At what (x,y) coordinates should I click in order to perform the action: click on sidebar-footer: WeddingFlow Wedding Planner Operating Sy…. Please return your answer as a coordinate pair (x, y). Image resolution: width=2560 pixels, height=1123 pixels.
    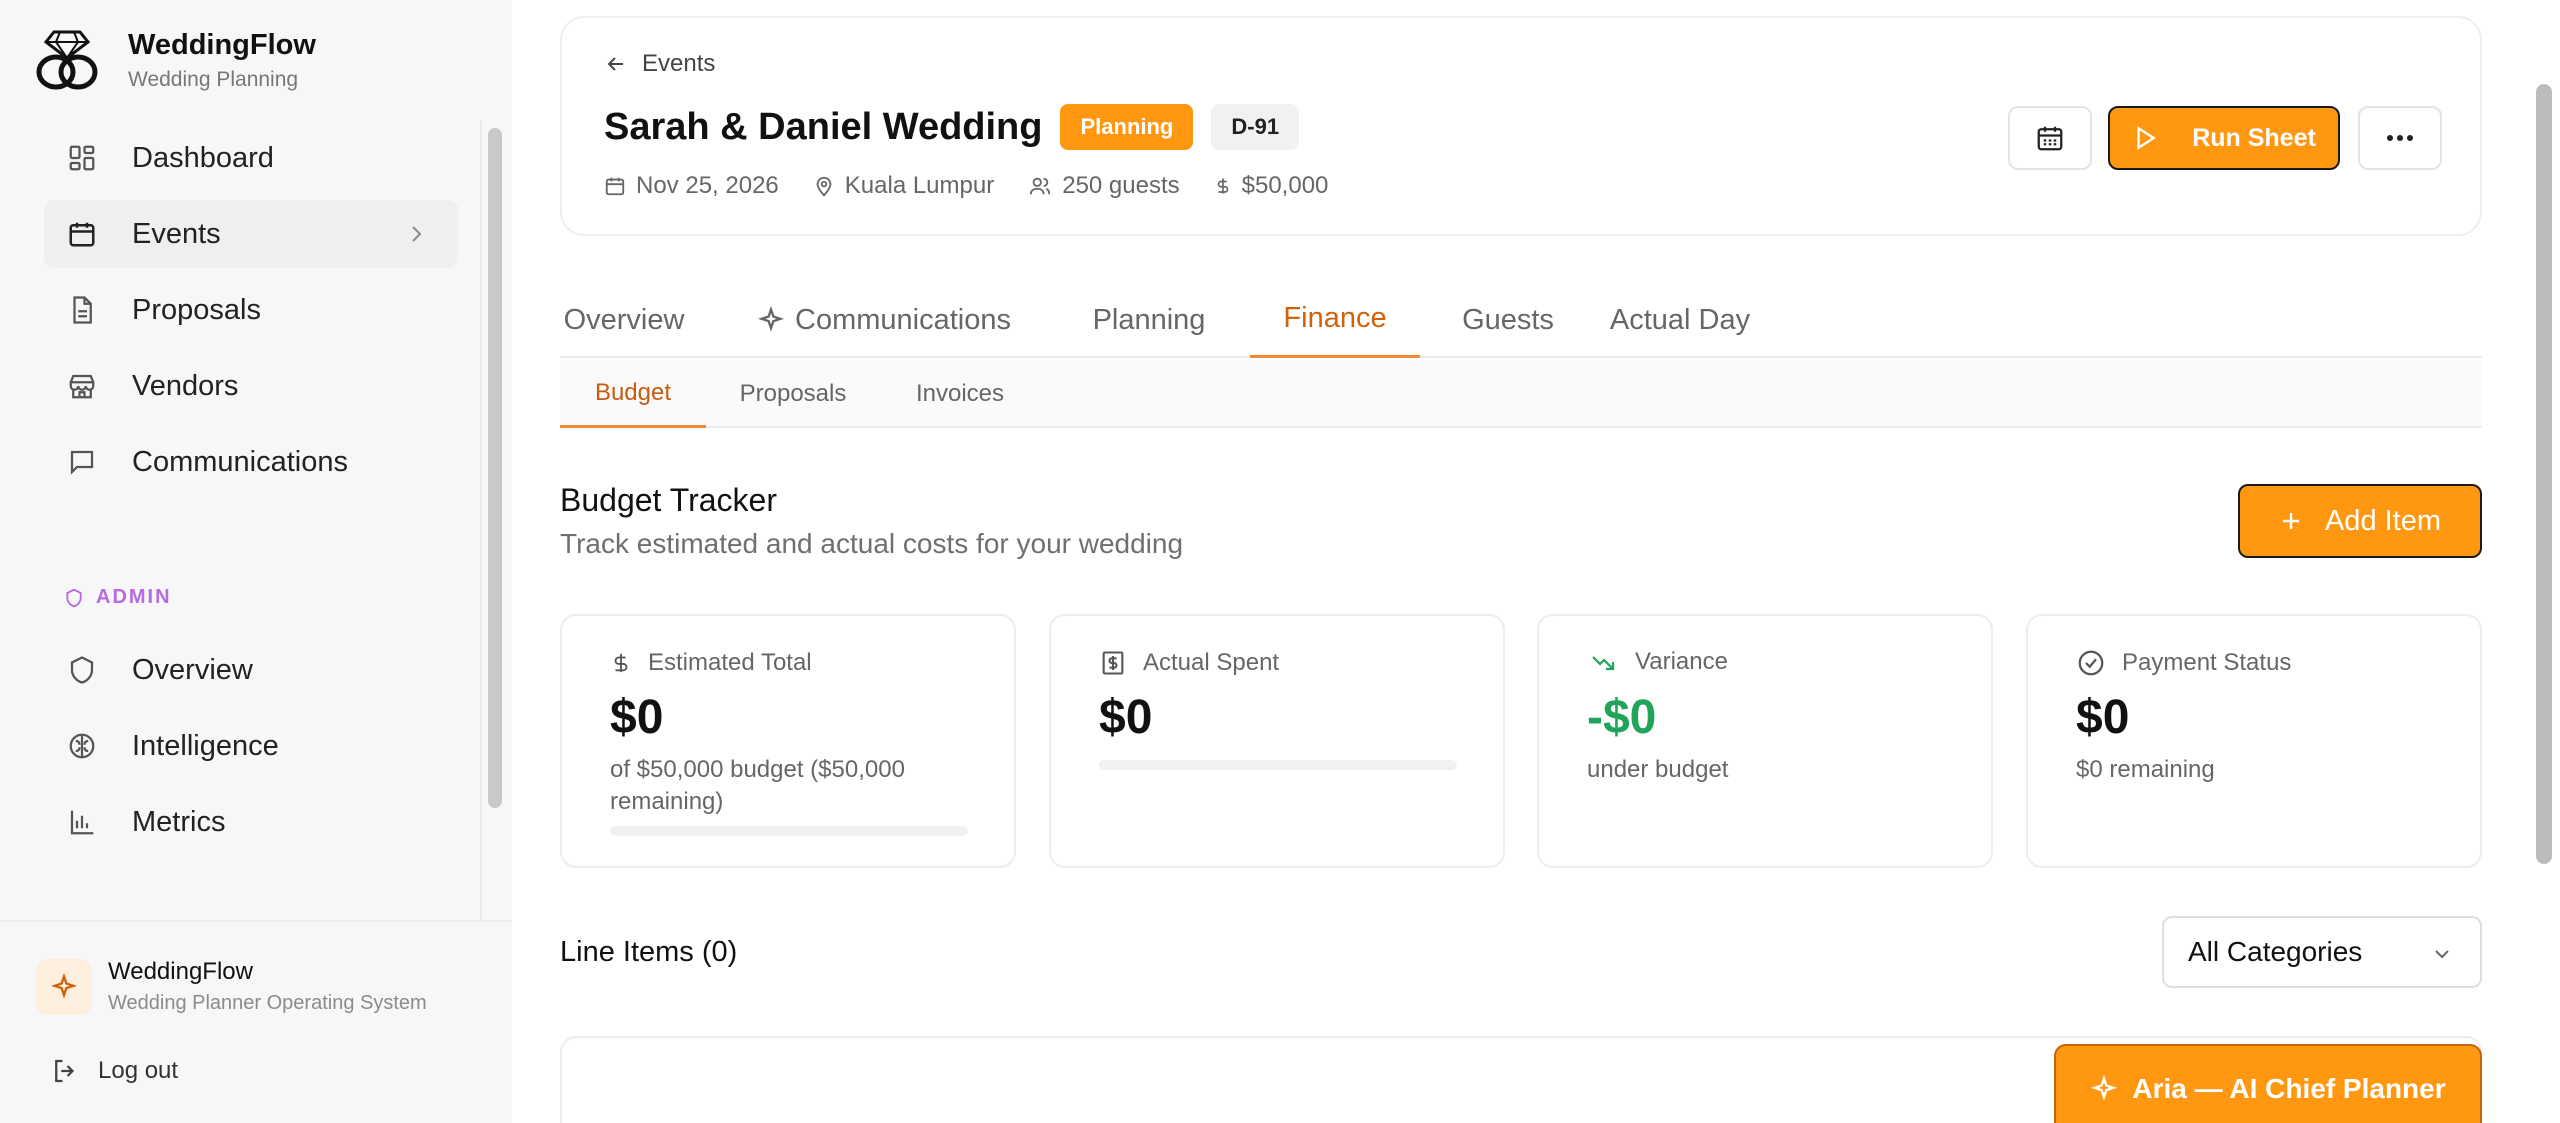
    Looking at the image, I should click on (256, 1021).